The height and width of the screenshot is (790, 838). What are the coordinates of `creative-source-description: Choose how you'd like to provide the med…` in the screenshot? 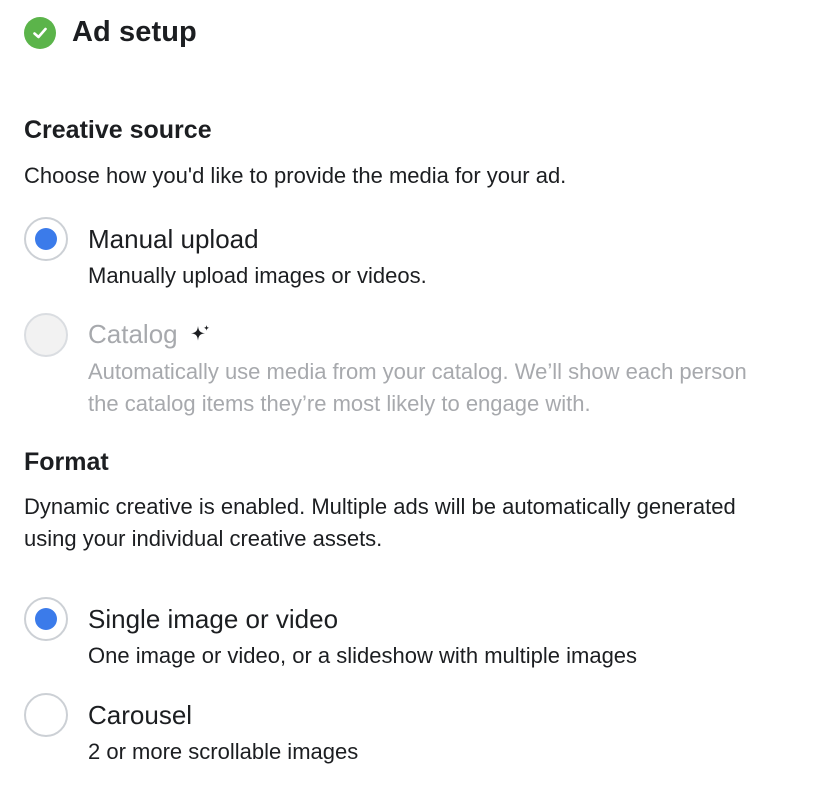 It's located at (295, 175).